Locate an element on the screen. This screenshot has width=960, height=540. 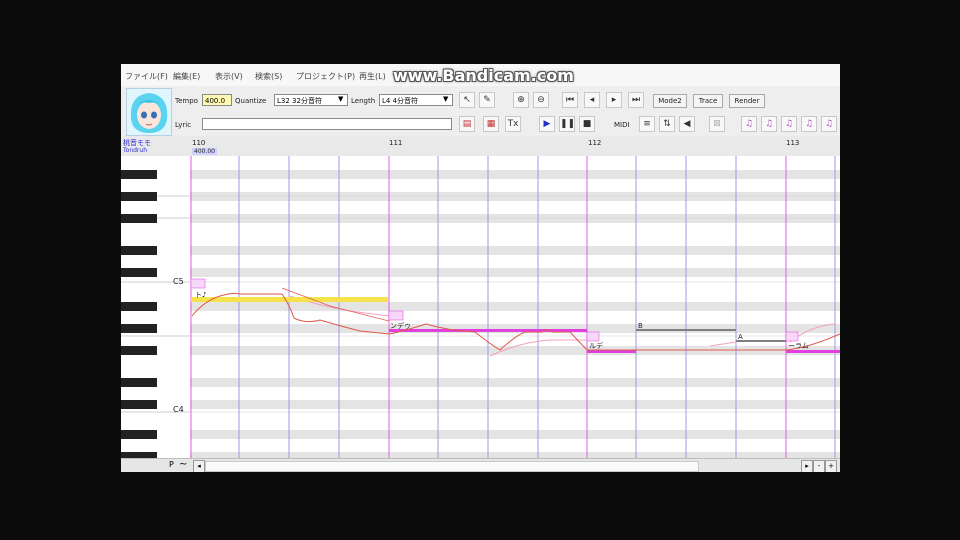
measure-ruler: 110 111 112 113 400.00 is located at coordinates (480, 146).